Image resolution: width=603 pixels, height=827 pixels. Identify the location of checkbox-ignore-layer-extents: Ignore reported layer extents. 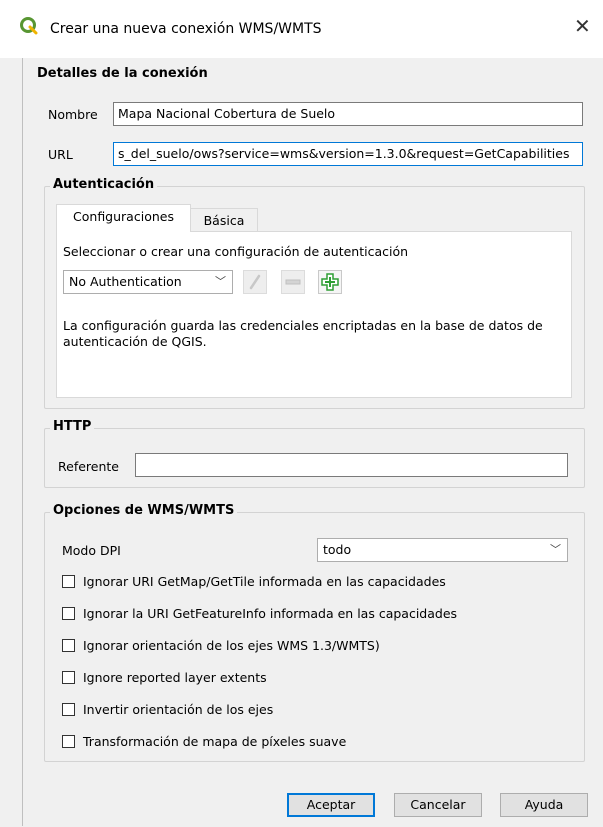
(164, 677).